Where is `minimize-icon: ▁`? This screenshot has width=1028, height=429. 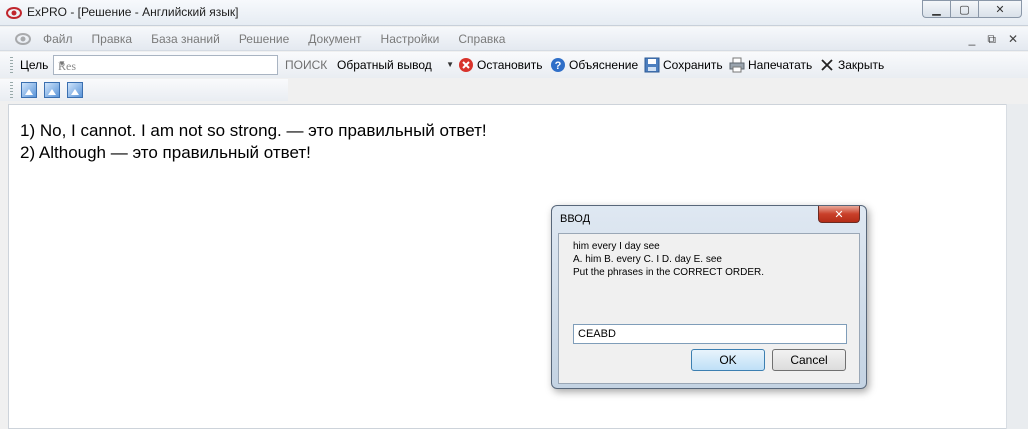 minimize-icon: ▁ is located at coordinates (936, 9).